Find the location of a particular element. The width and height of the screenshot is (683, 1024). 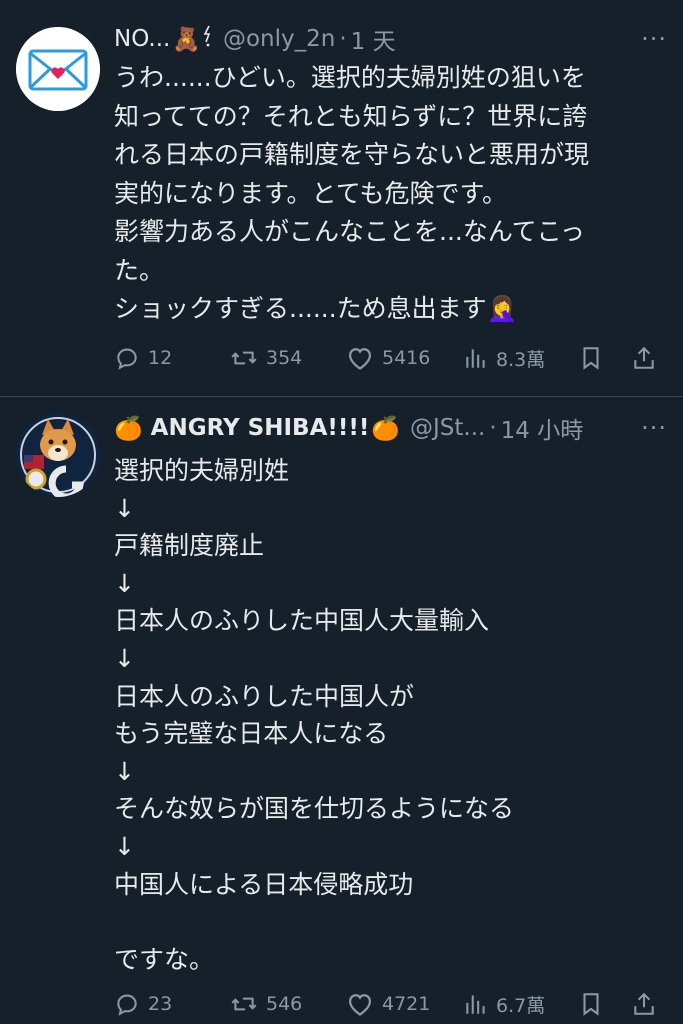

reply-button: 23 is located at coordinates (172, 1004).